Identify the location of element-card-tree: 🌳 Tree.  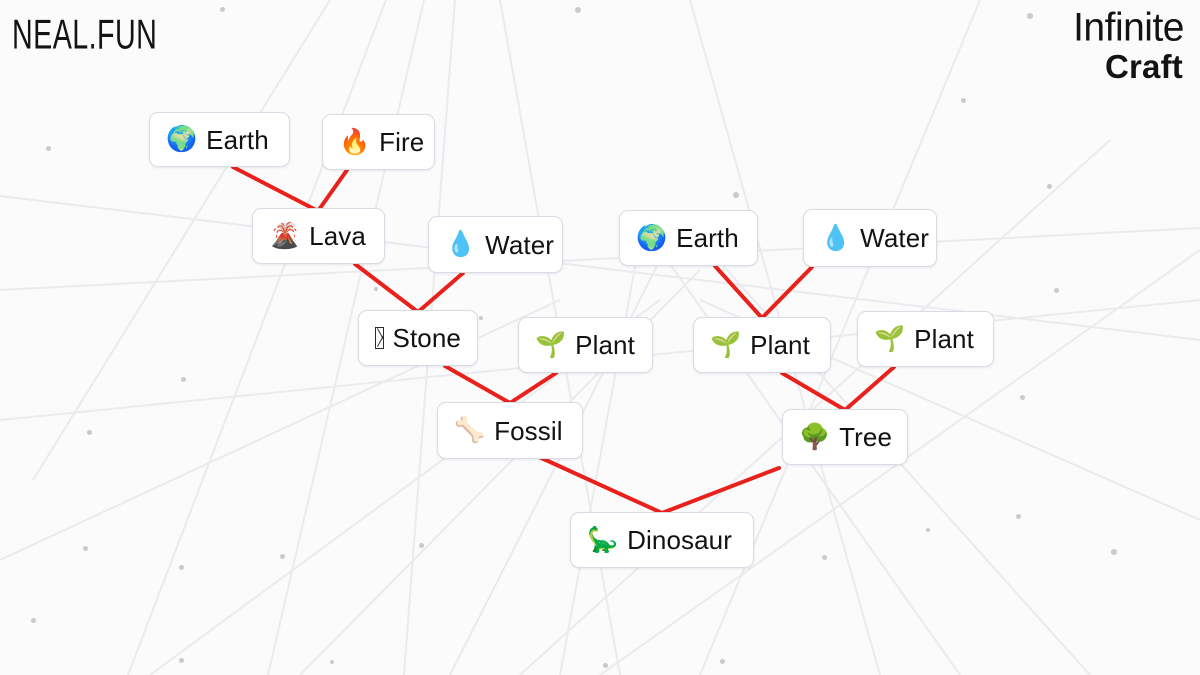
(845, 437).